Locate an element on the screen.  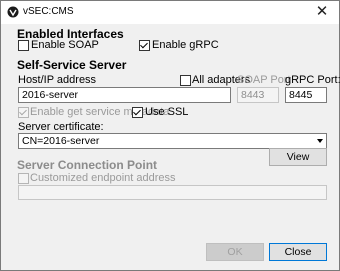
server-certificate-label: Server certificate: is located at coordinates (61, 127).